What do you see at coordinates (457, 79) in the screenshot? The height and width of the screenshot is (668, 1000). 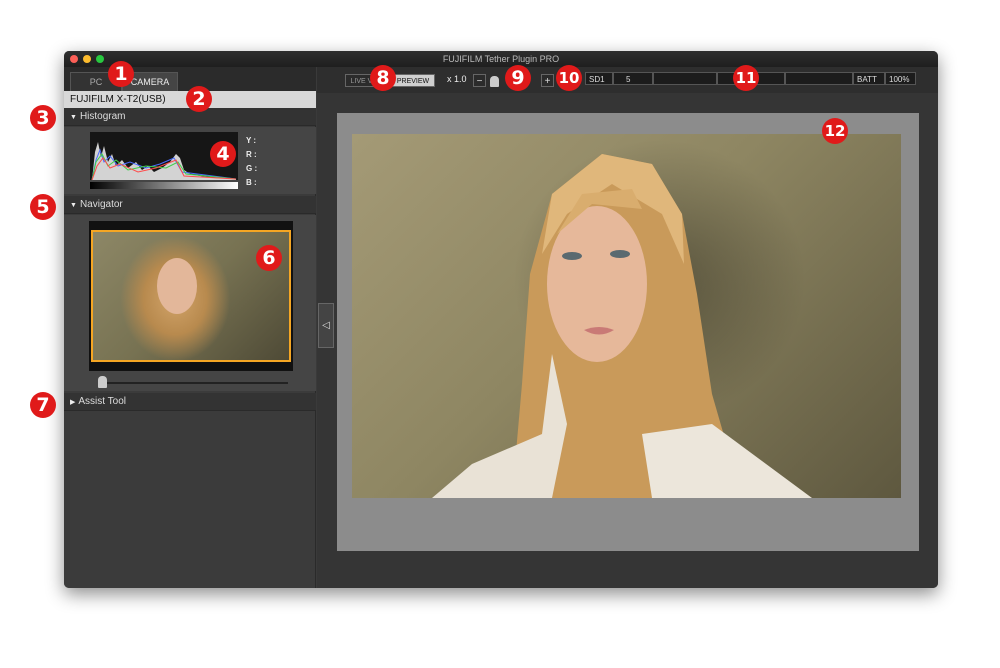 I see `zoom-readout: x 1.0` at bounding box center [457, 79].